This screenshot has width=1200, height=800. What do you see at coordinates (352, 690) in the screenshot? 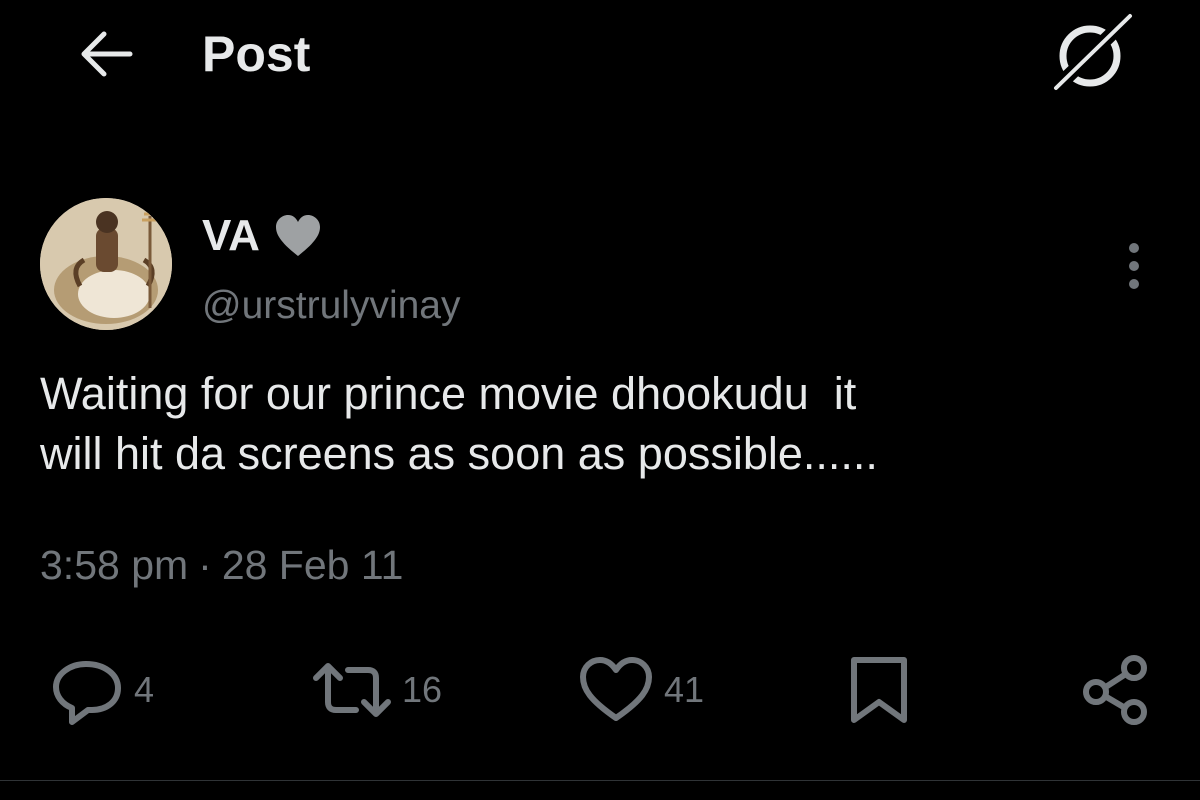
I see `repost-icon` at bounding box center [352, 690].